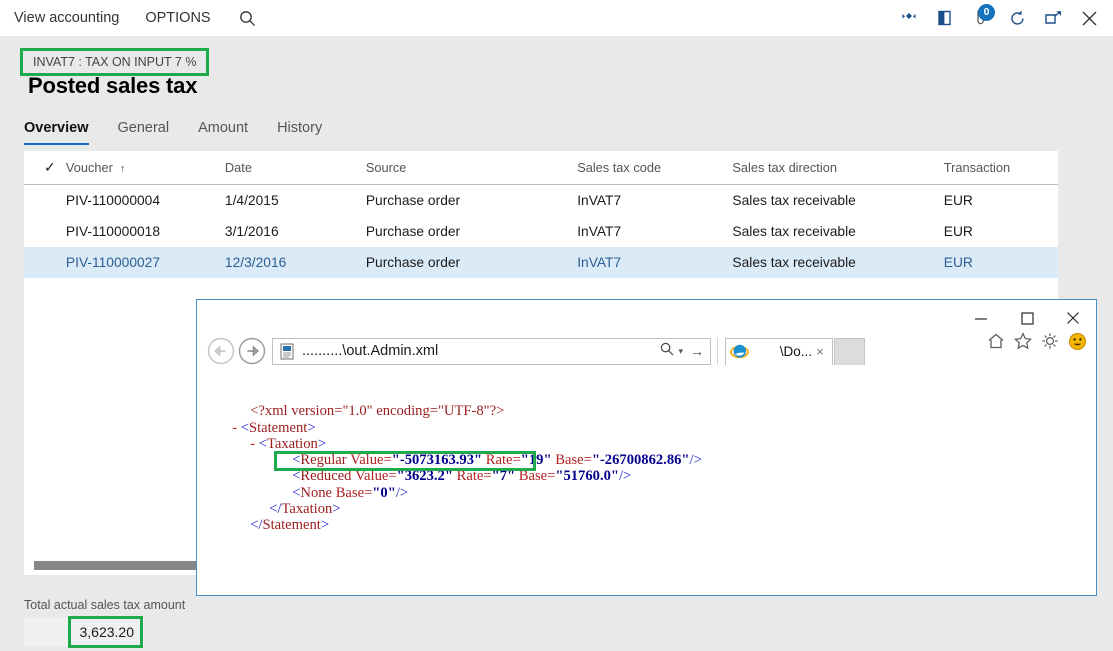 The width and height of the screenshot is (1113, 651). What do you see at coordinates (251, 231) in the screenshot?
I see `cell-date: 3/1/2016` at bounding box center [251, 231].